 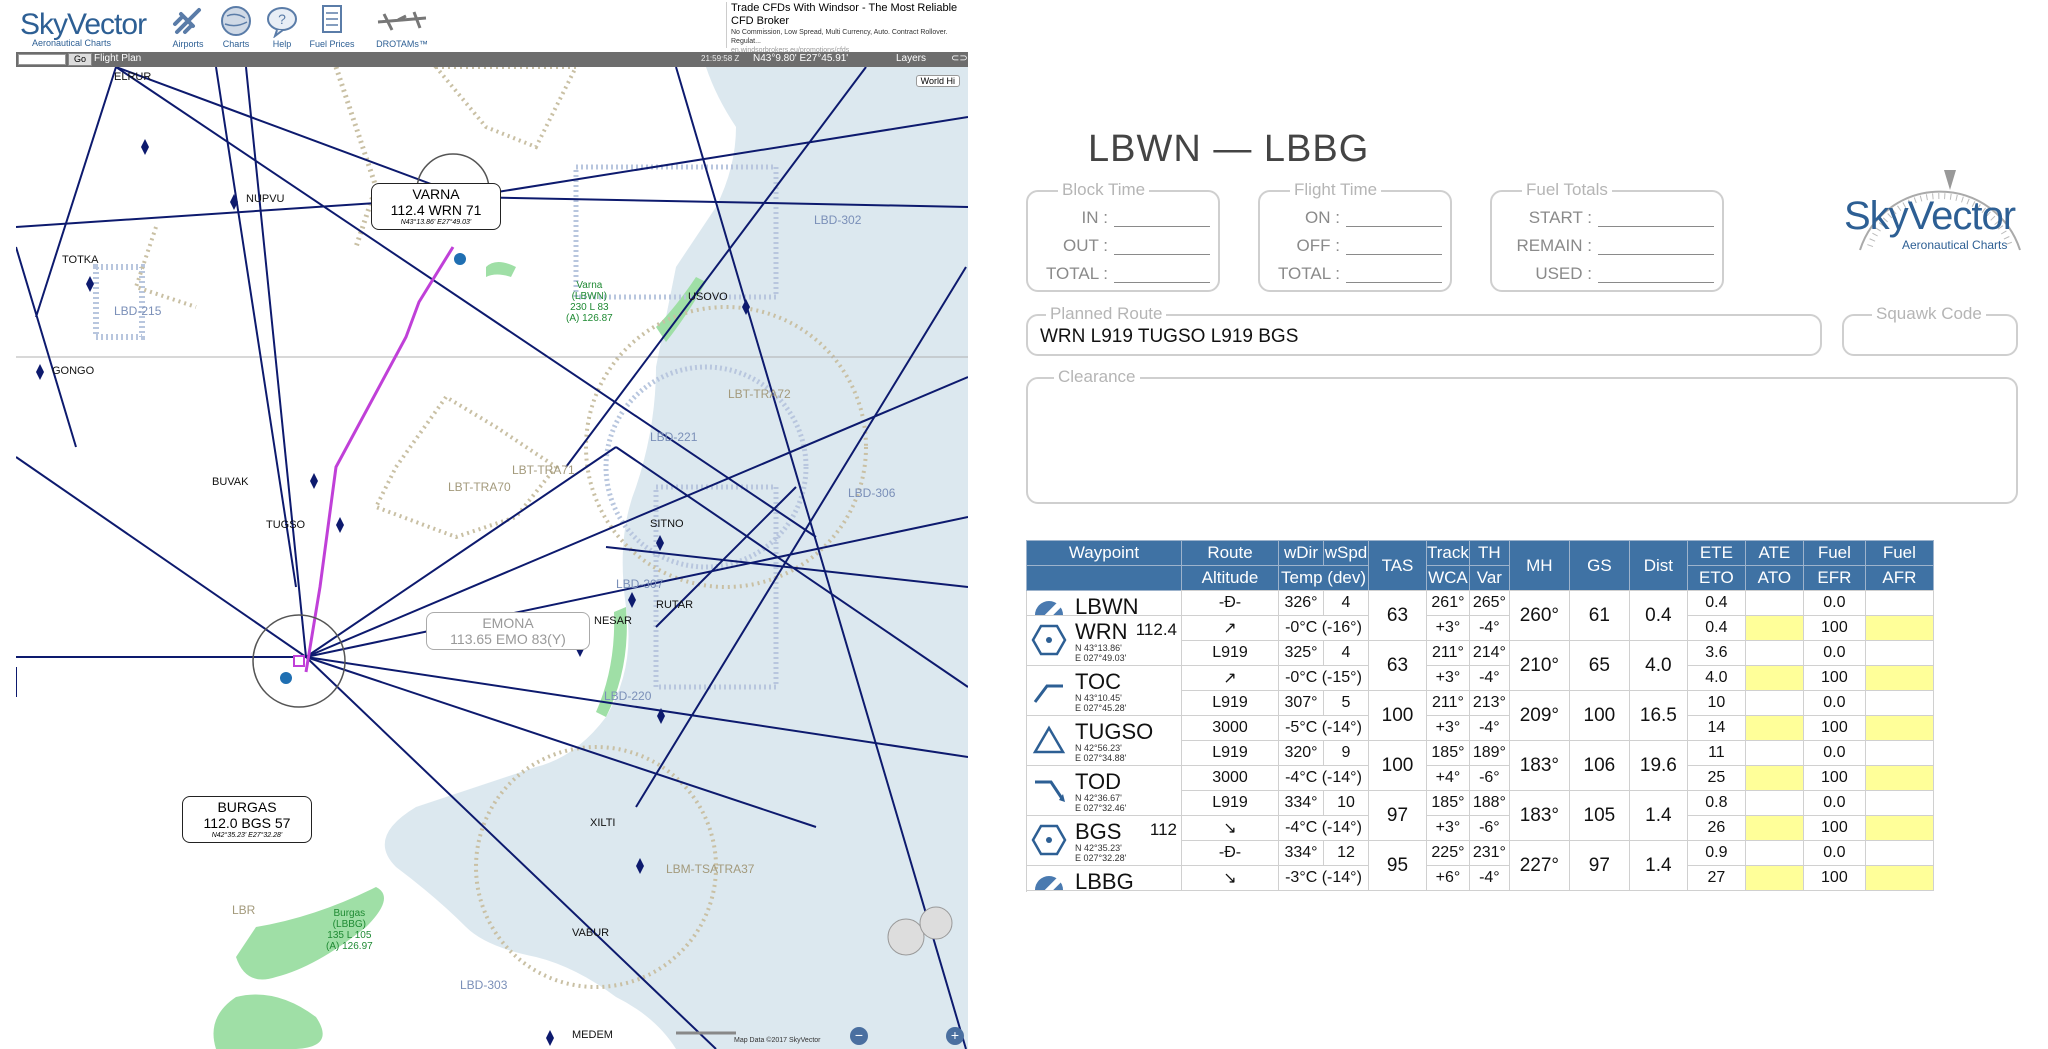 I want to click on planned-route-value: WRN L919 TUGSO L919 BGS, so click(x=1169, y=337).